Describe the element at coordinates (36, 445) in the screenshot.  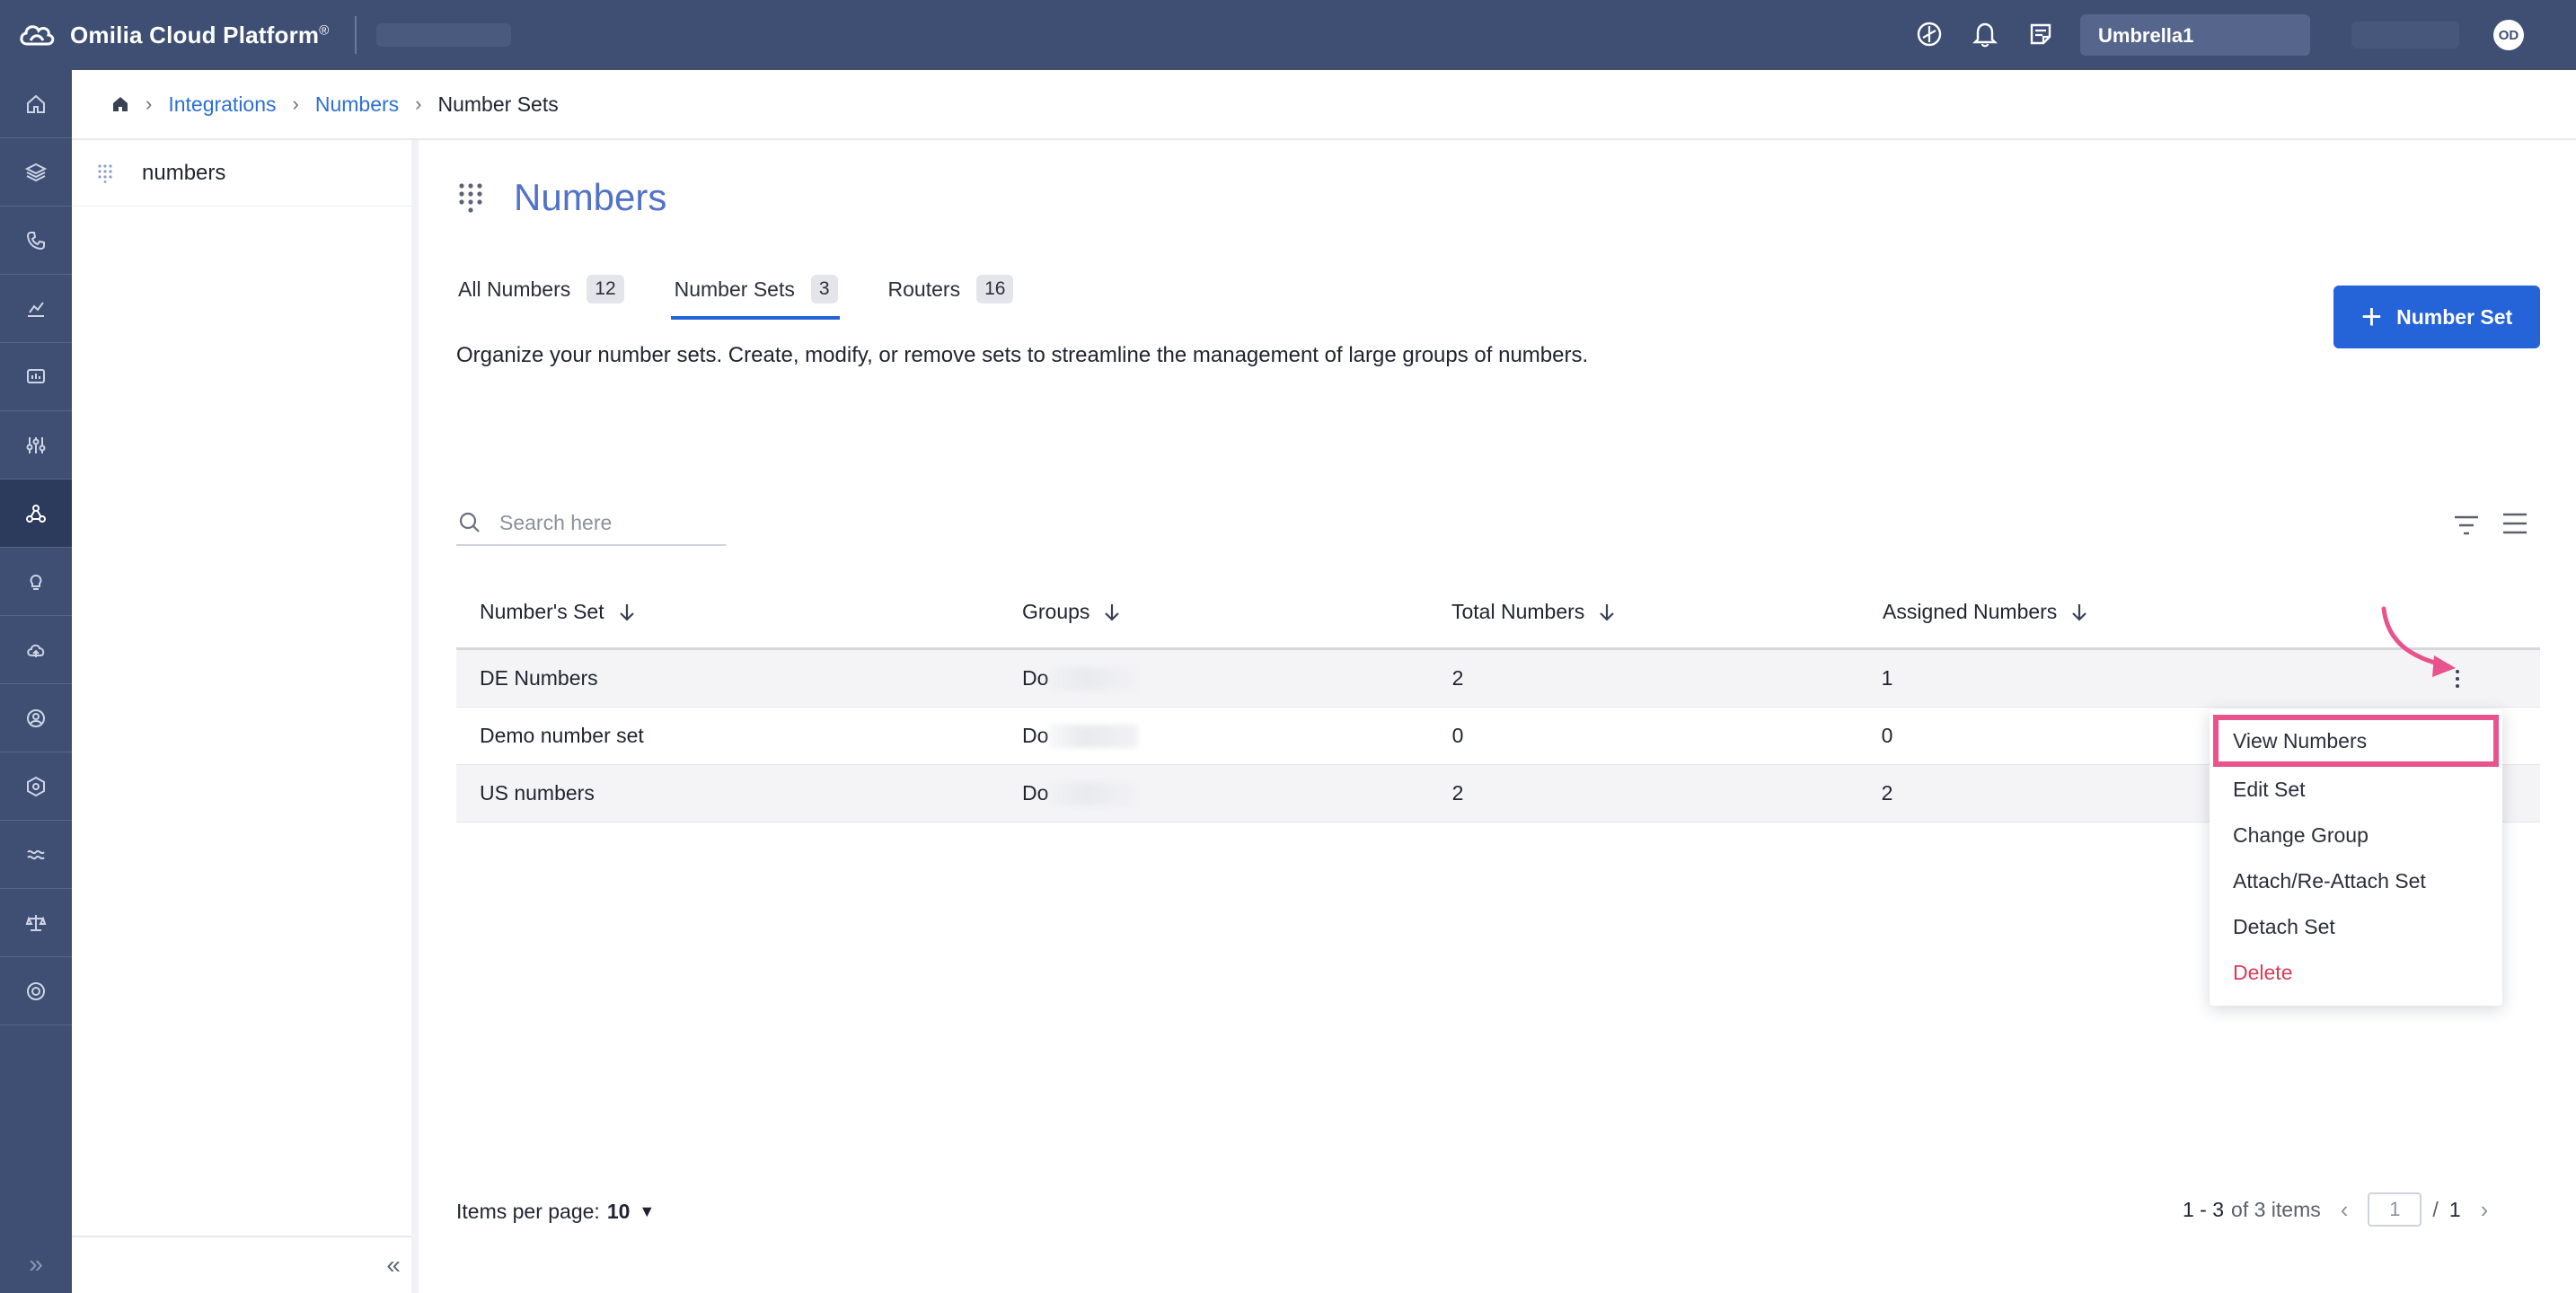
I see `sliders-icon` at that location.